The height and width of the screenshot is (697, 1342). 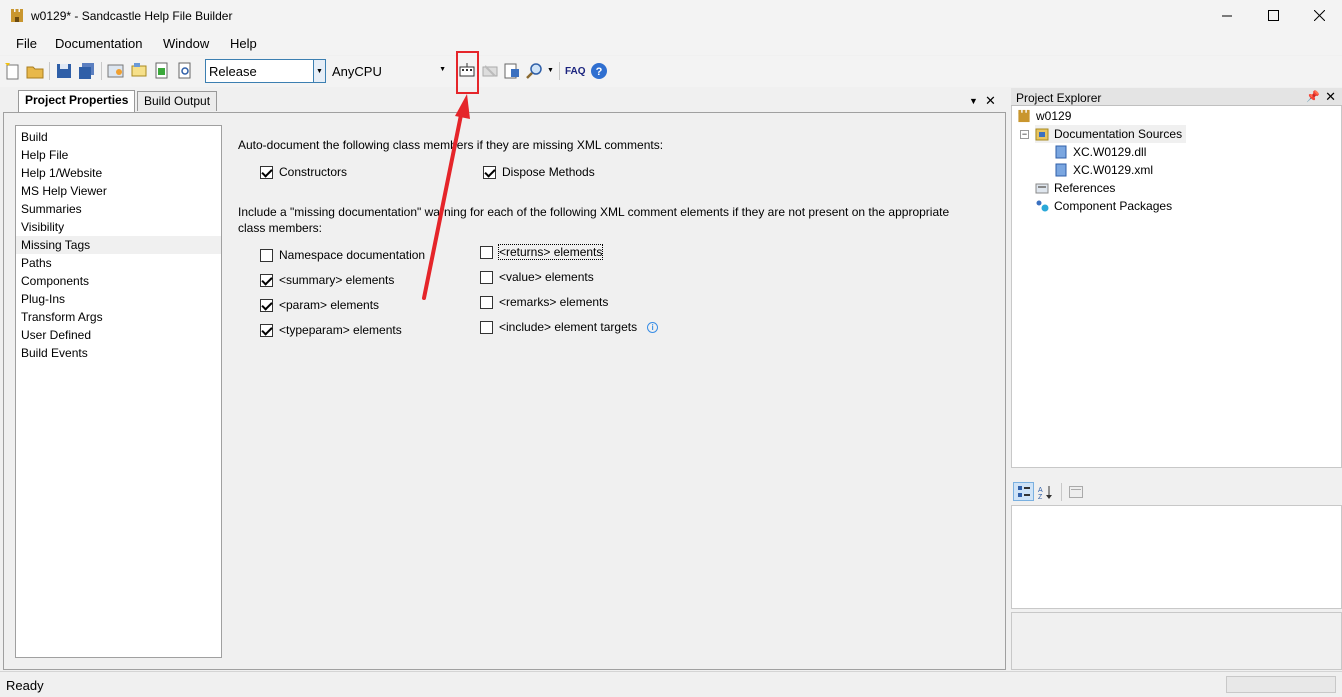 I want to click on category-plug-ins: Plug-Ins, so click(x=118, y=299).